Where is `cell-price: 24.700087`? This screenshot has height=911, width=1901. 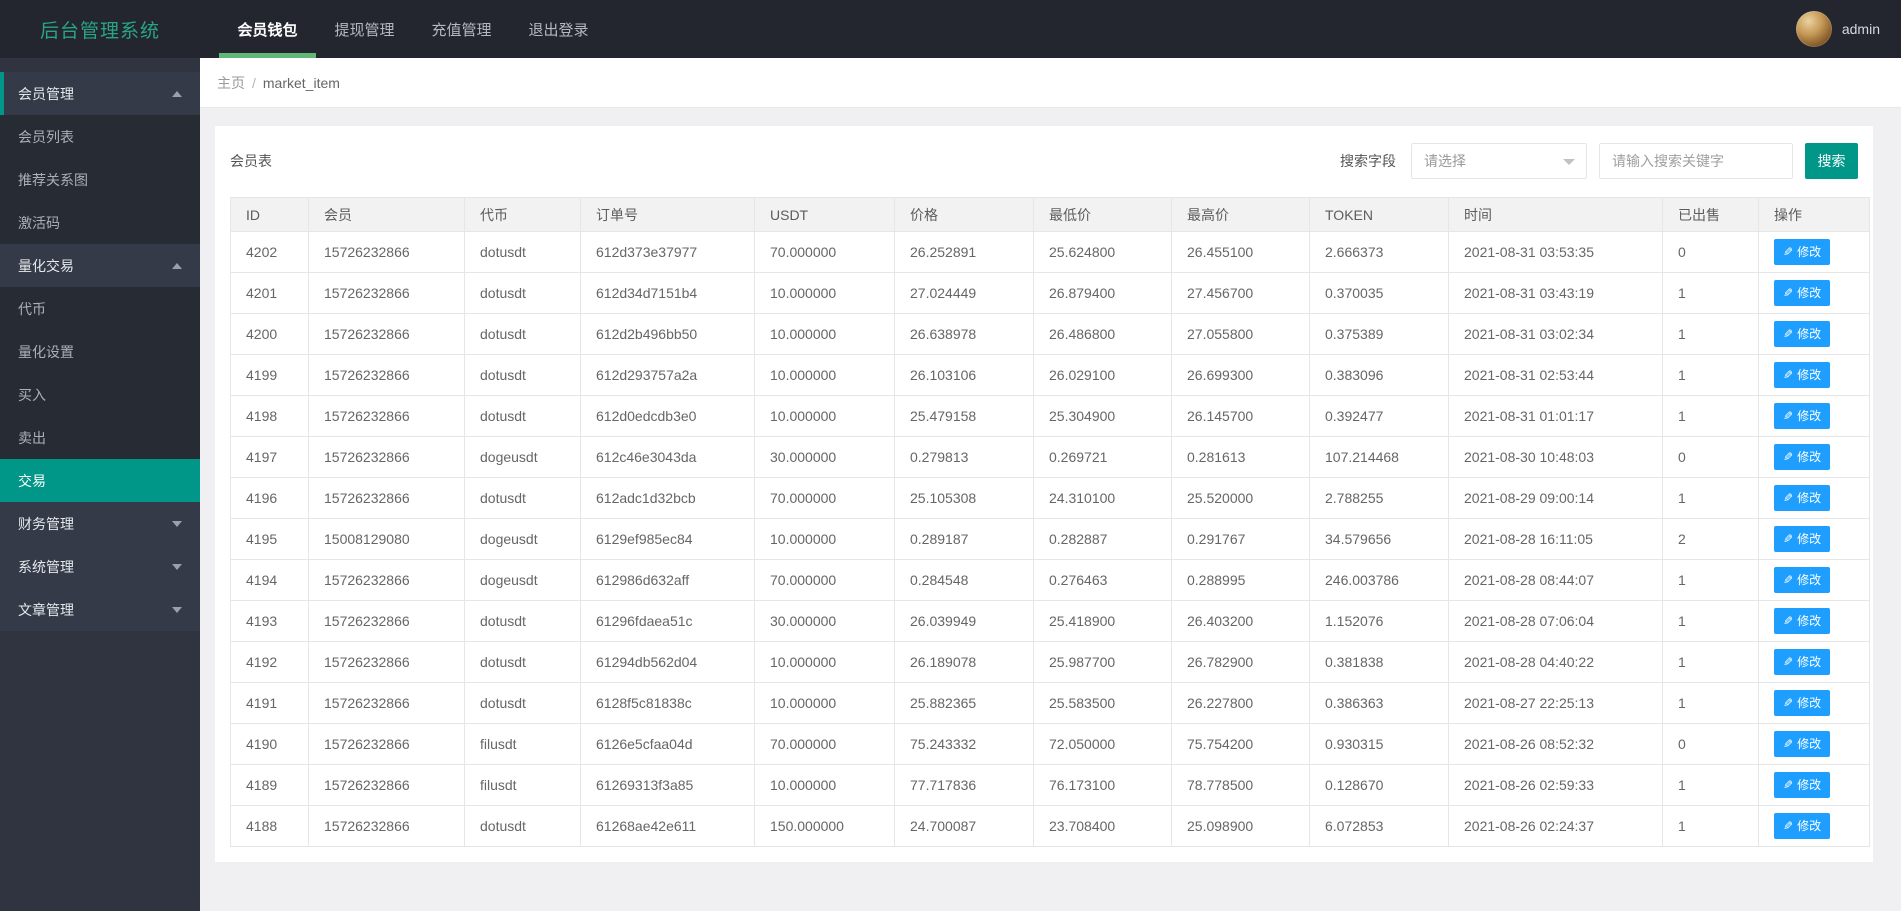 cell-price: 24.700087 is located at coordinates (964, 826).